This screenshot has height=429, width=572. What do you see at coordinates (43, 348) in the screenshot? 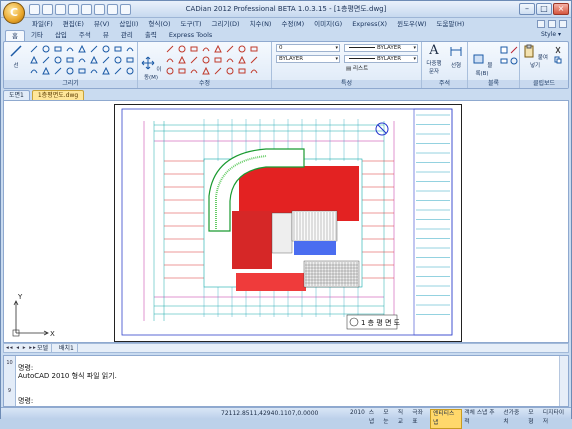
I see `tab-model: 모델` at bounding box center [43, 348].